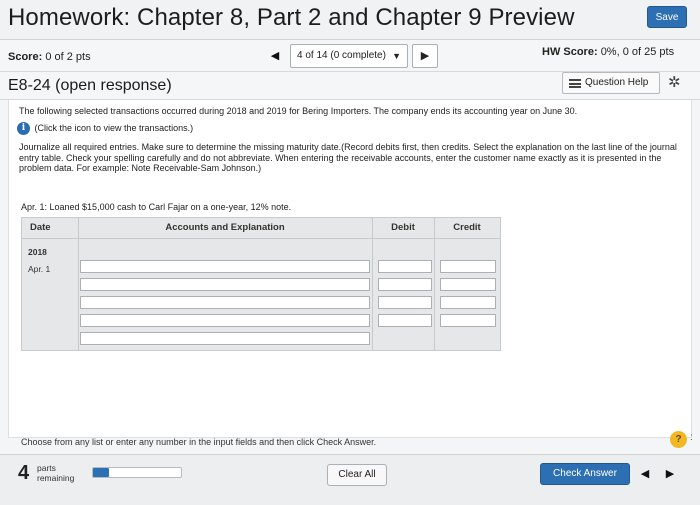  What do you see at coordinates (674, 82) in the screenshot?
I see `gear-icon: ✲` at bounding box center [674, 82].